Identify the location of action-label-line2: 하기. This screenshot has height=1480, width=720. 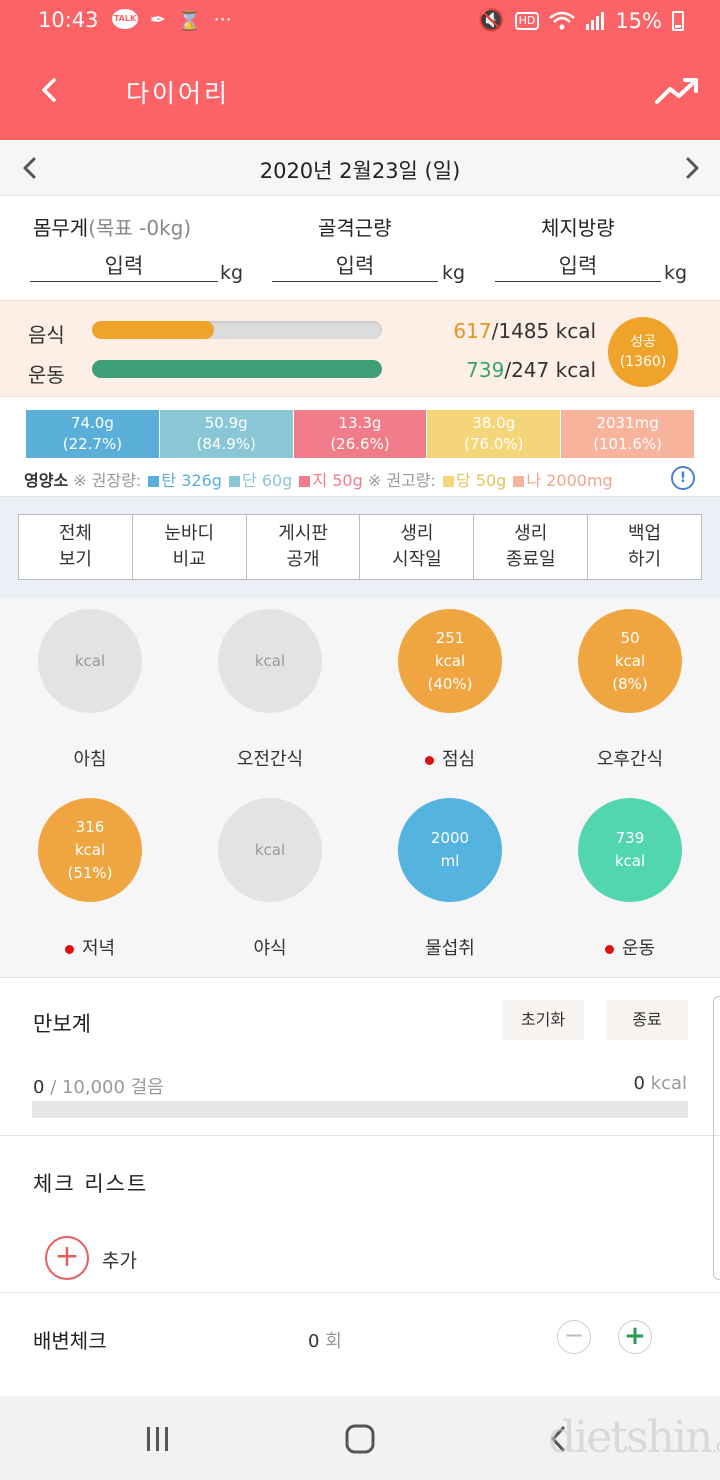
(644, 559).